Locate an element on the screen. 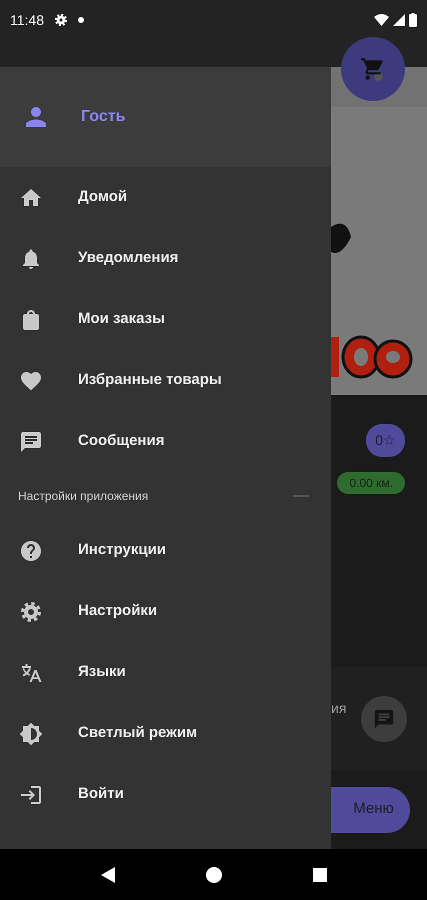 Image resolution: width=427 pixels, height=900 pixels. partial-label: ия is located at coordinates (338, 708).